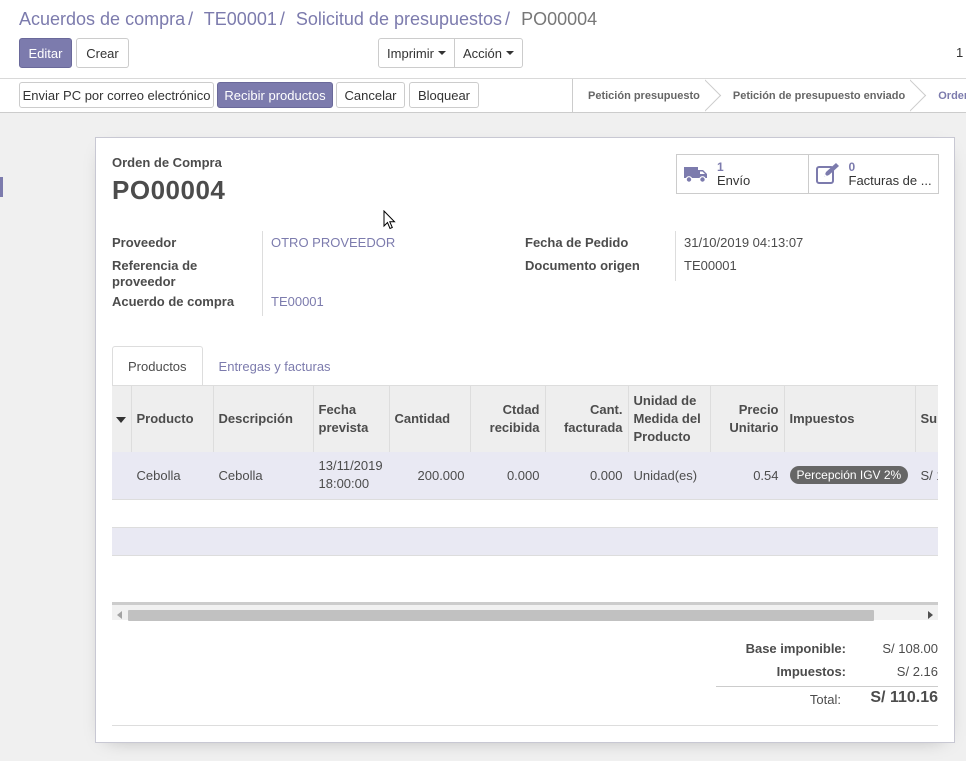  Describe the element at coordinates (747, 476) in the screenshot. I see `cell-price: 0.54` at that location.